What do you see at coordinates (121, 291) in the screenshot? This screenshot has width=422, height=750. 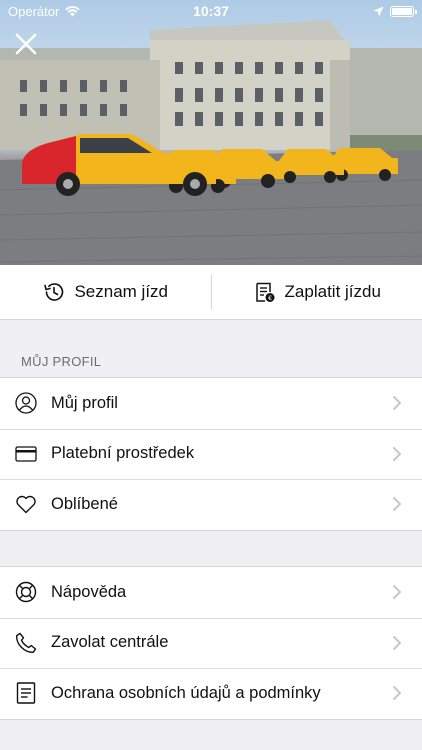 I see `ride-history-label: Seznam jízd` at bounding box center [121, 291].